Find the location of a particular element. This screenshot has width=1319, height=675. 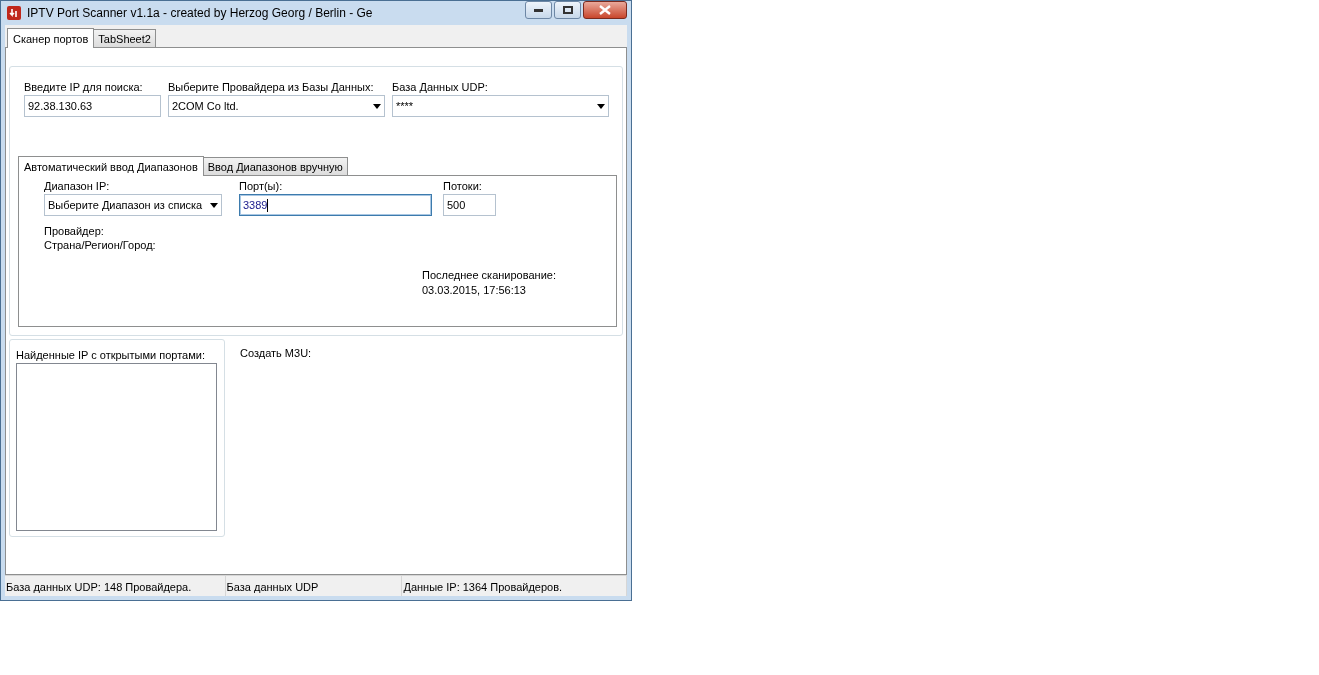

tab: TabSheet2 is located at coordinates (124, 38).